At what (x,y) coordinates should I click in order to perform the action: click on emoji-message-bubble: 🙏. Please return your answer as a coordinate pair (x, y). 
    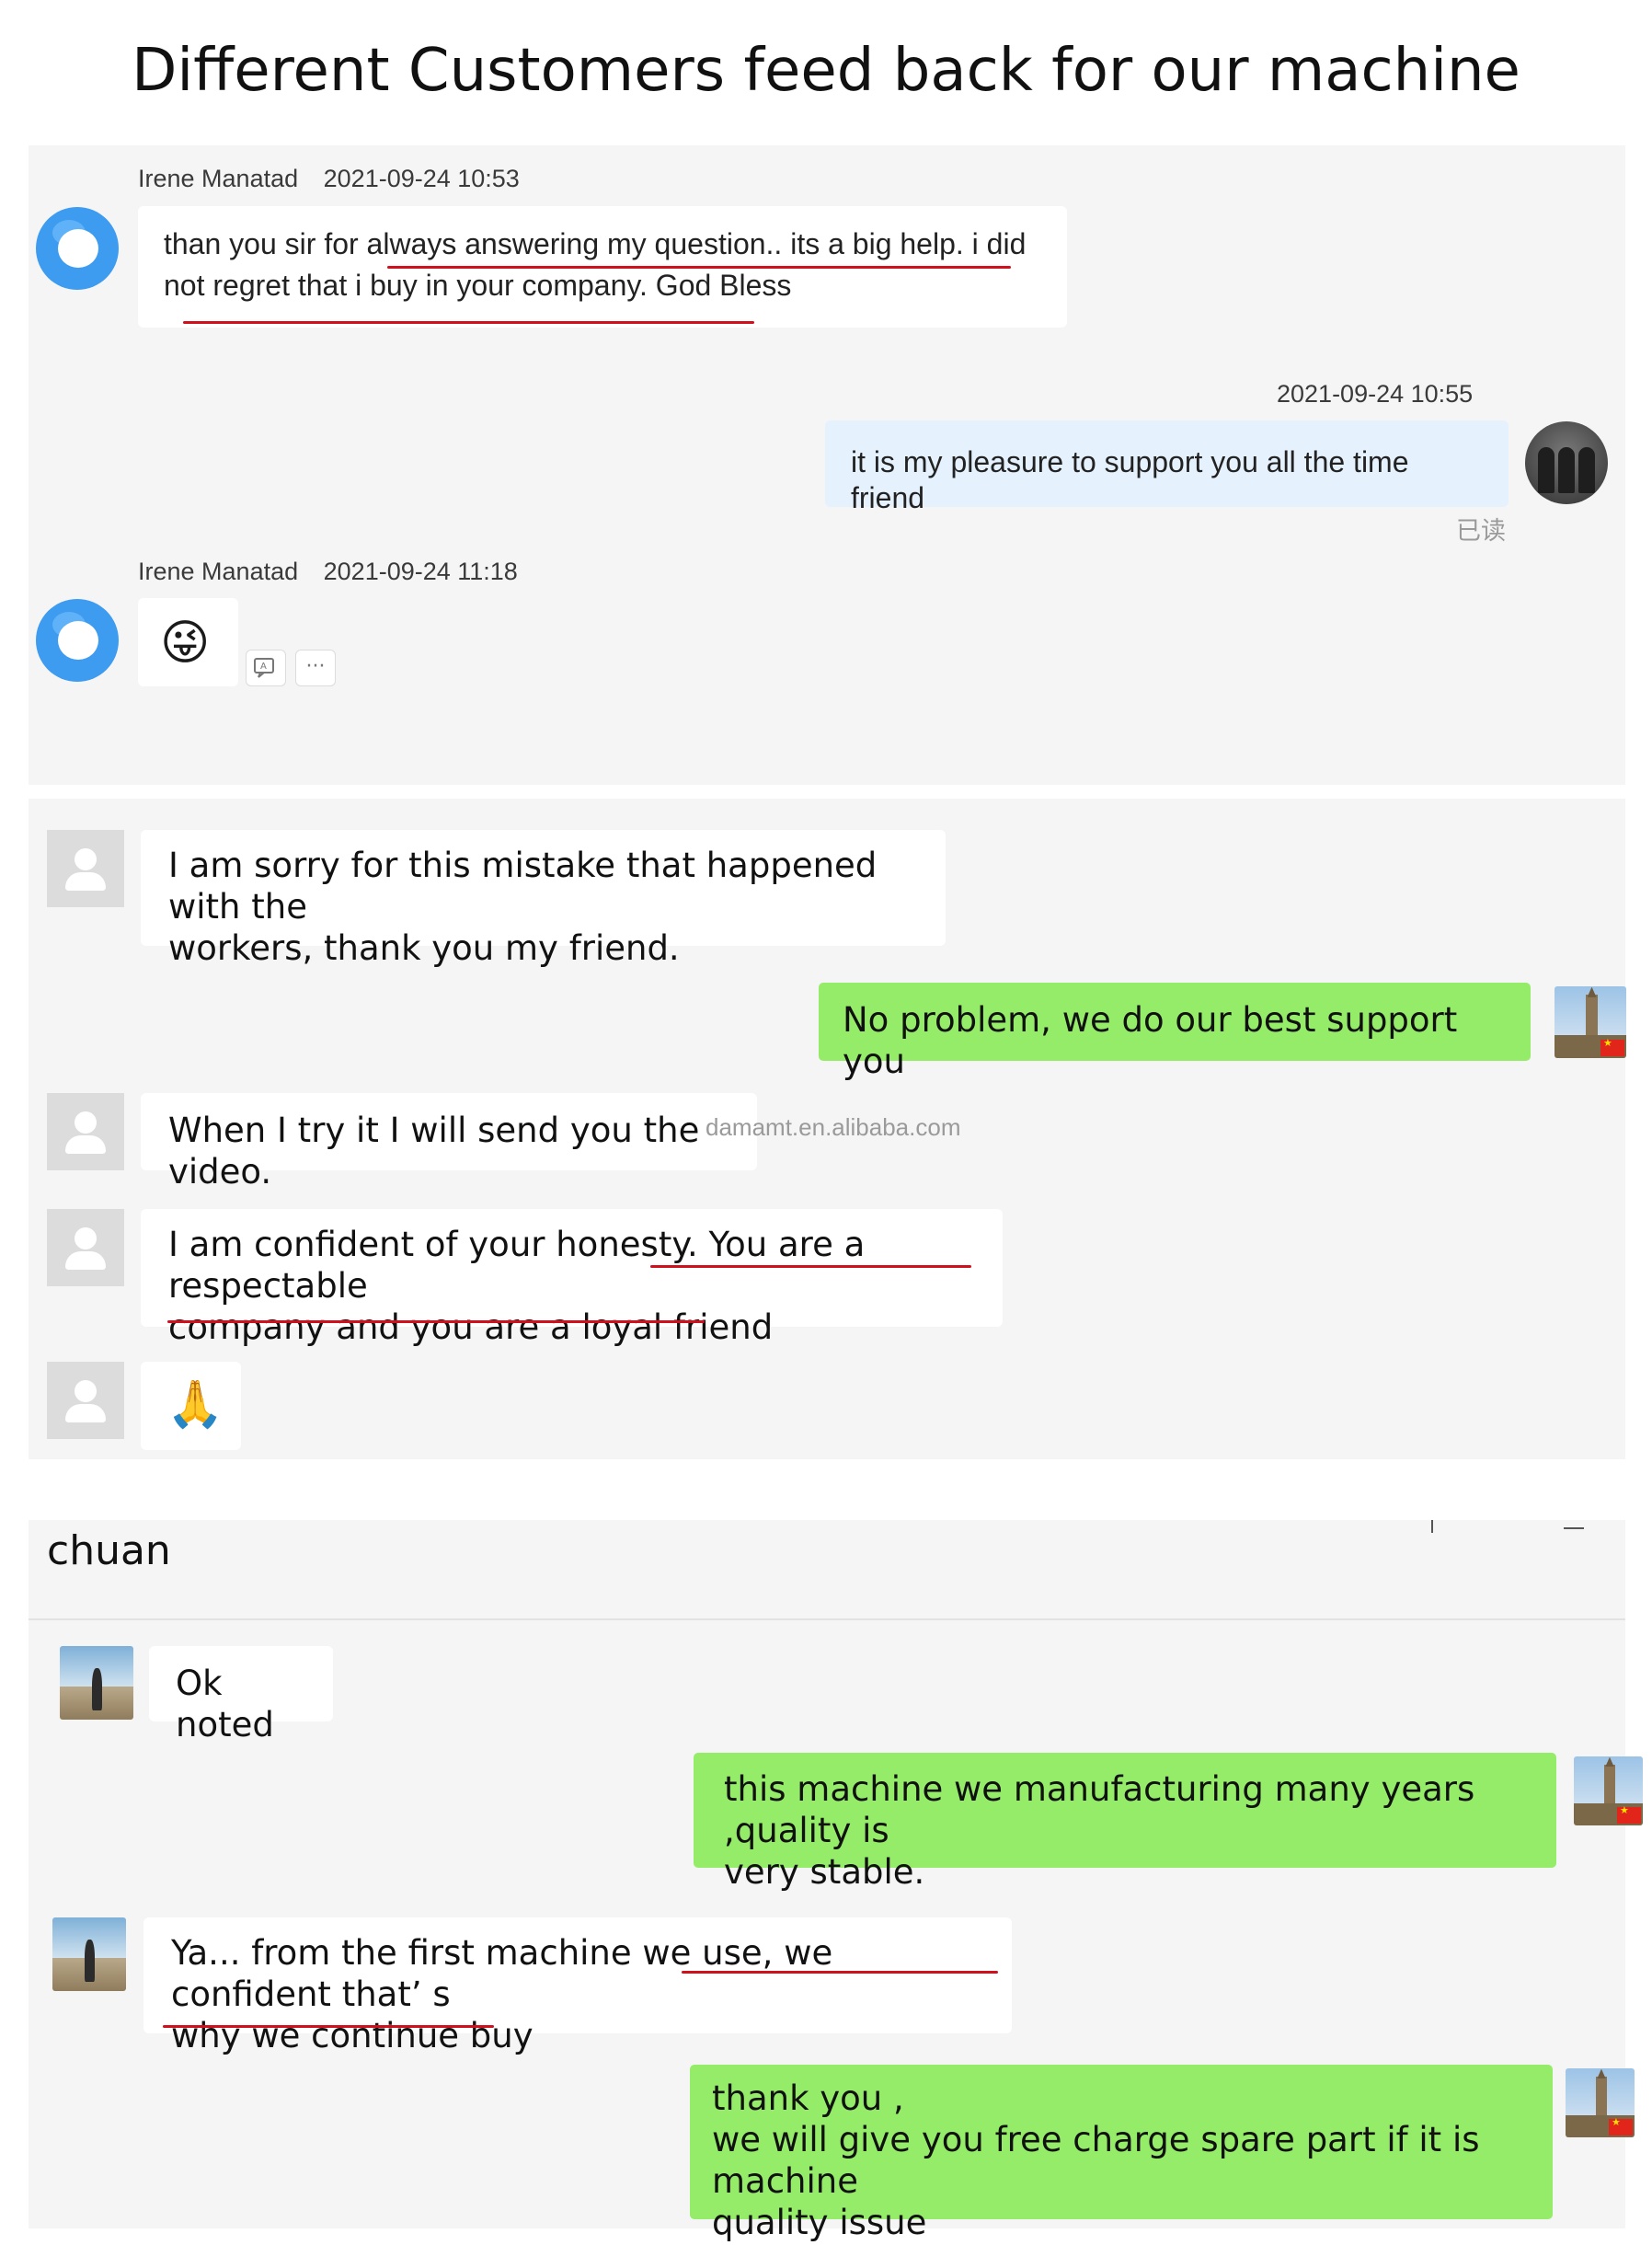
    Looking at the image, I should click on (191, 1406).